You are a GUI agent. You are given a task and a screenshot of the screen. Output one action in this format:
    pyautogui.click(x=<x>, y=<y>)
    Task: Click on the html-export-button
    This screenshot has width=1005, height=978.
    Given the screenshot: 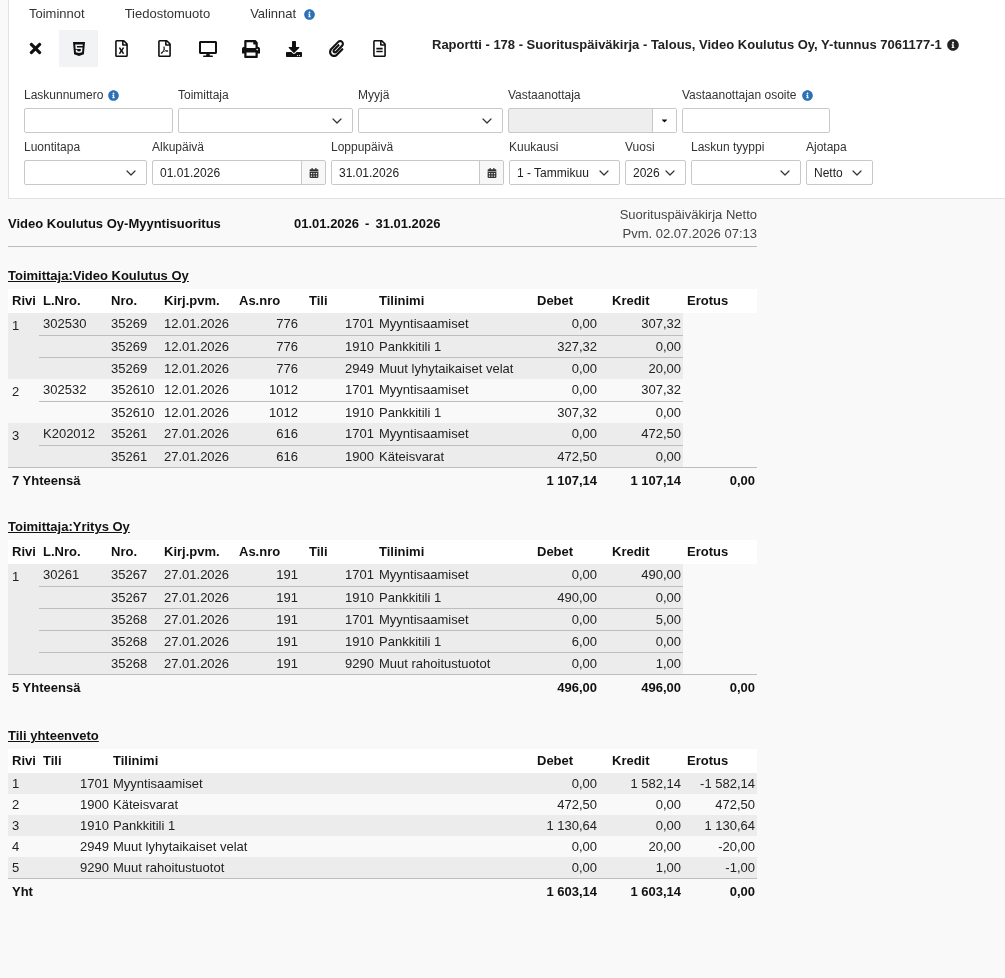 What is the action you would take?
    pyautogui.click(x=78, y=48)
    